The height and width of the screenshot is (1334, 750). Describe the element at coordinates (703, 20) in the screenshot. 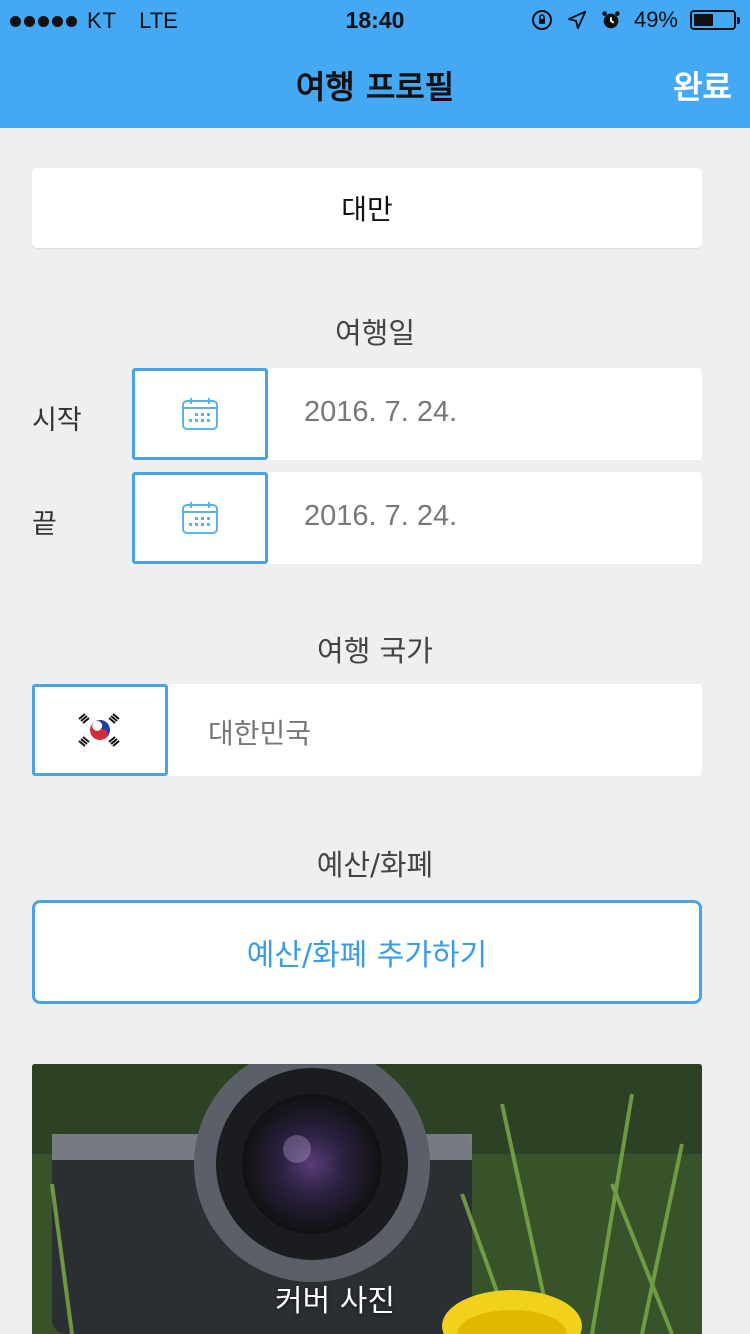

I see `battery-level-fill` at that location.